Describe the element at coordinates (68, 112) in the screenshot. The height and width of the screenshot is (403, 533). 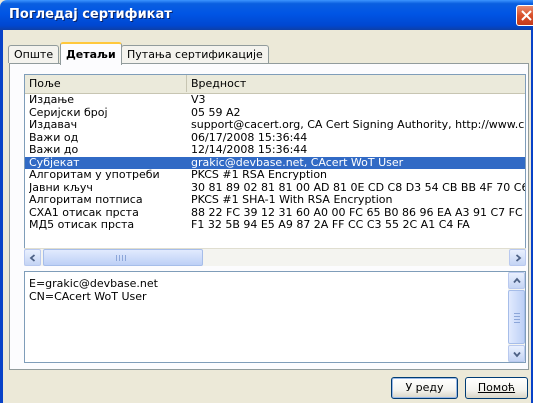
I see `field-name-cell: Серијски број` at that location.